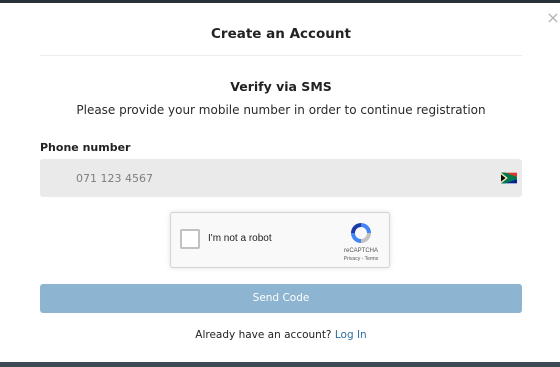 Image resolution: width=560 pixels, height=367 pixels. Describe the element at coordinates (351, 335) in the screenshot. I see `login-link: Log In` at that location.